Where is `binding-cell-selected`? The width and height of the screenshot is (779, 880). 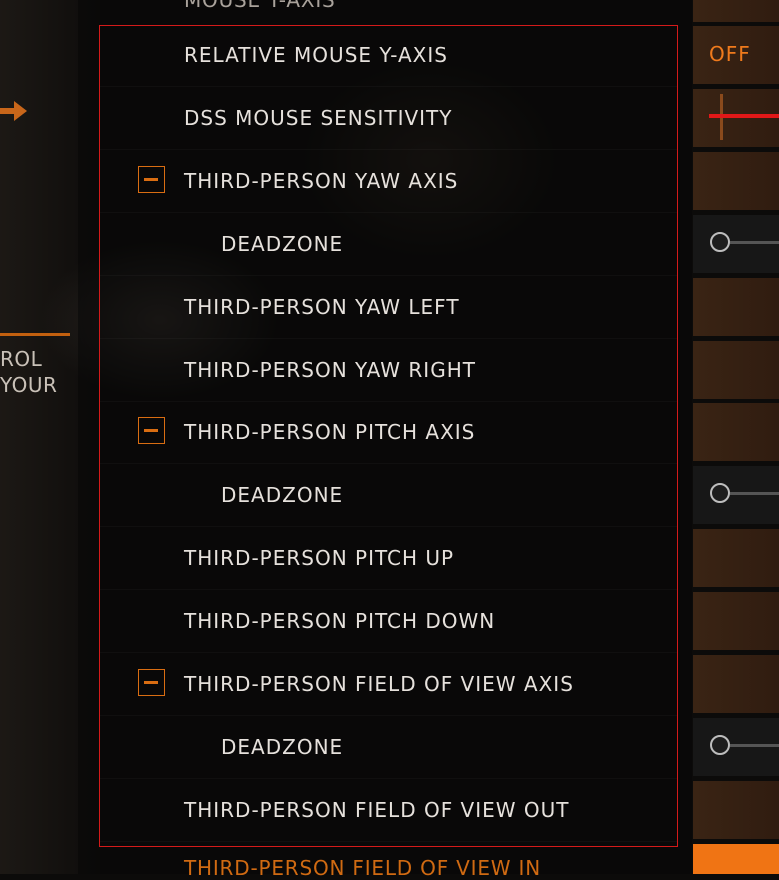
binding-cell-selected is located at coordinates (736, 859).